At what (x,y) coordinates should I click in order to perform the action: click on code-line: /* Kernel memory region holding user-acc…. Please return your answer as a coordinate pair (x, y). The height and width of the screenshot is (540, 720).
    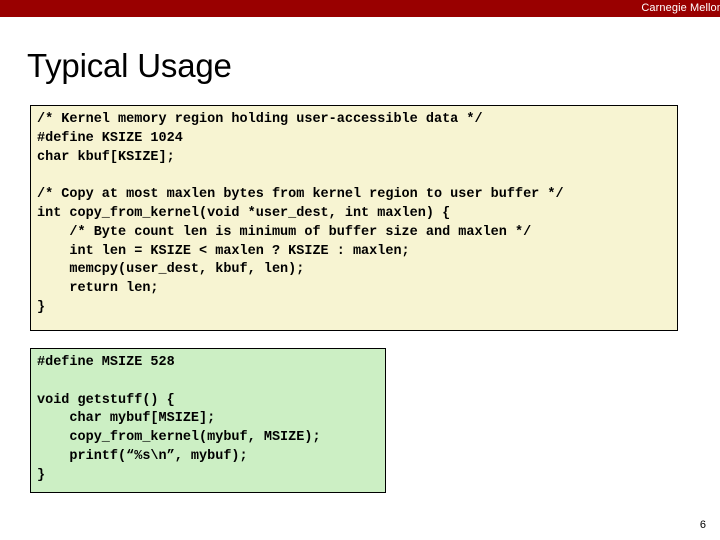
    Looking at the image, I should click on (260, 119).